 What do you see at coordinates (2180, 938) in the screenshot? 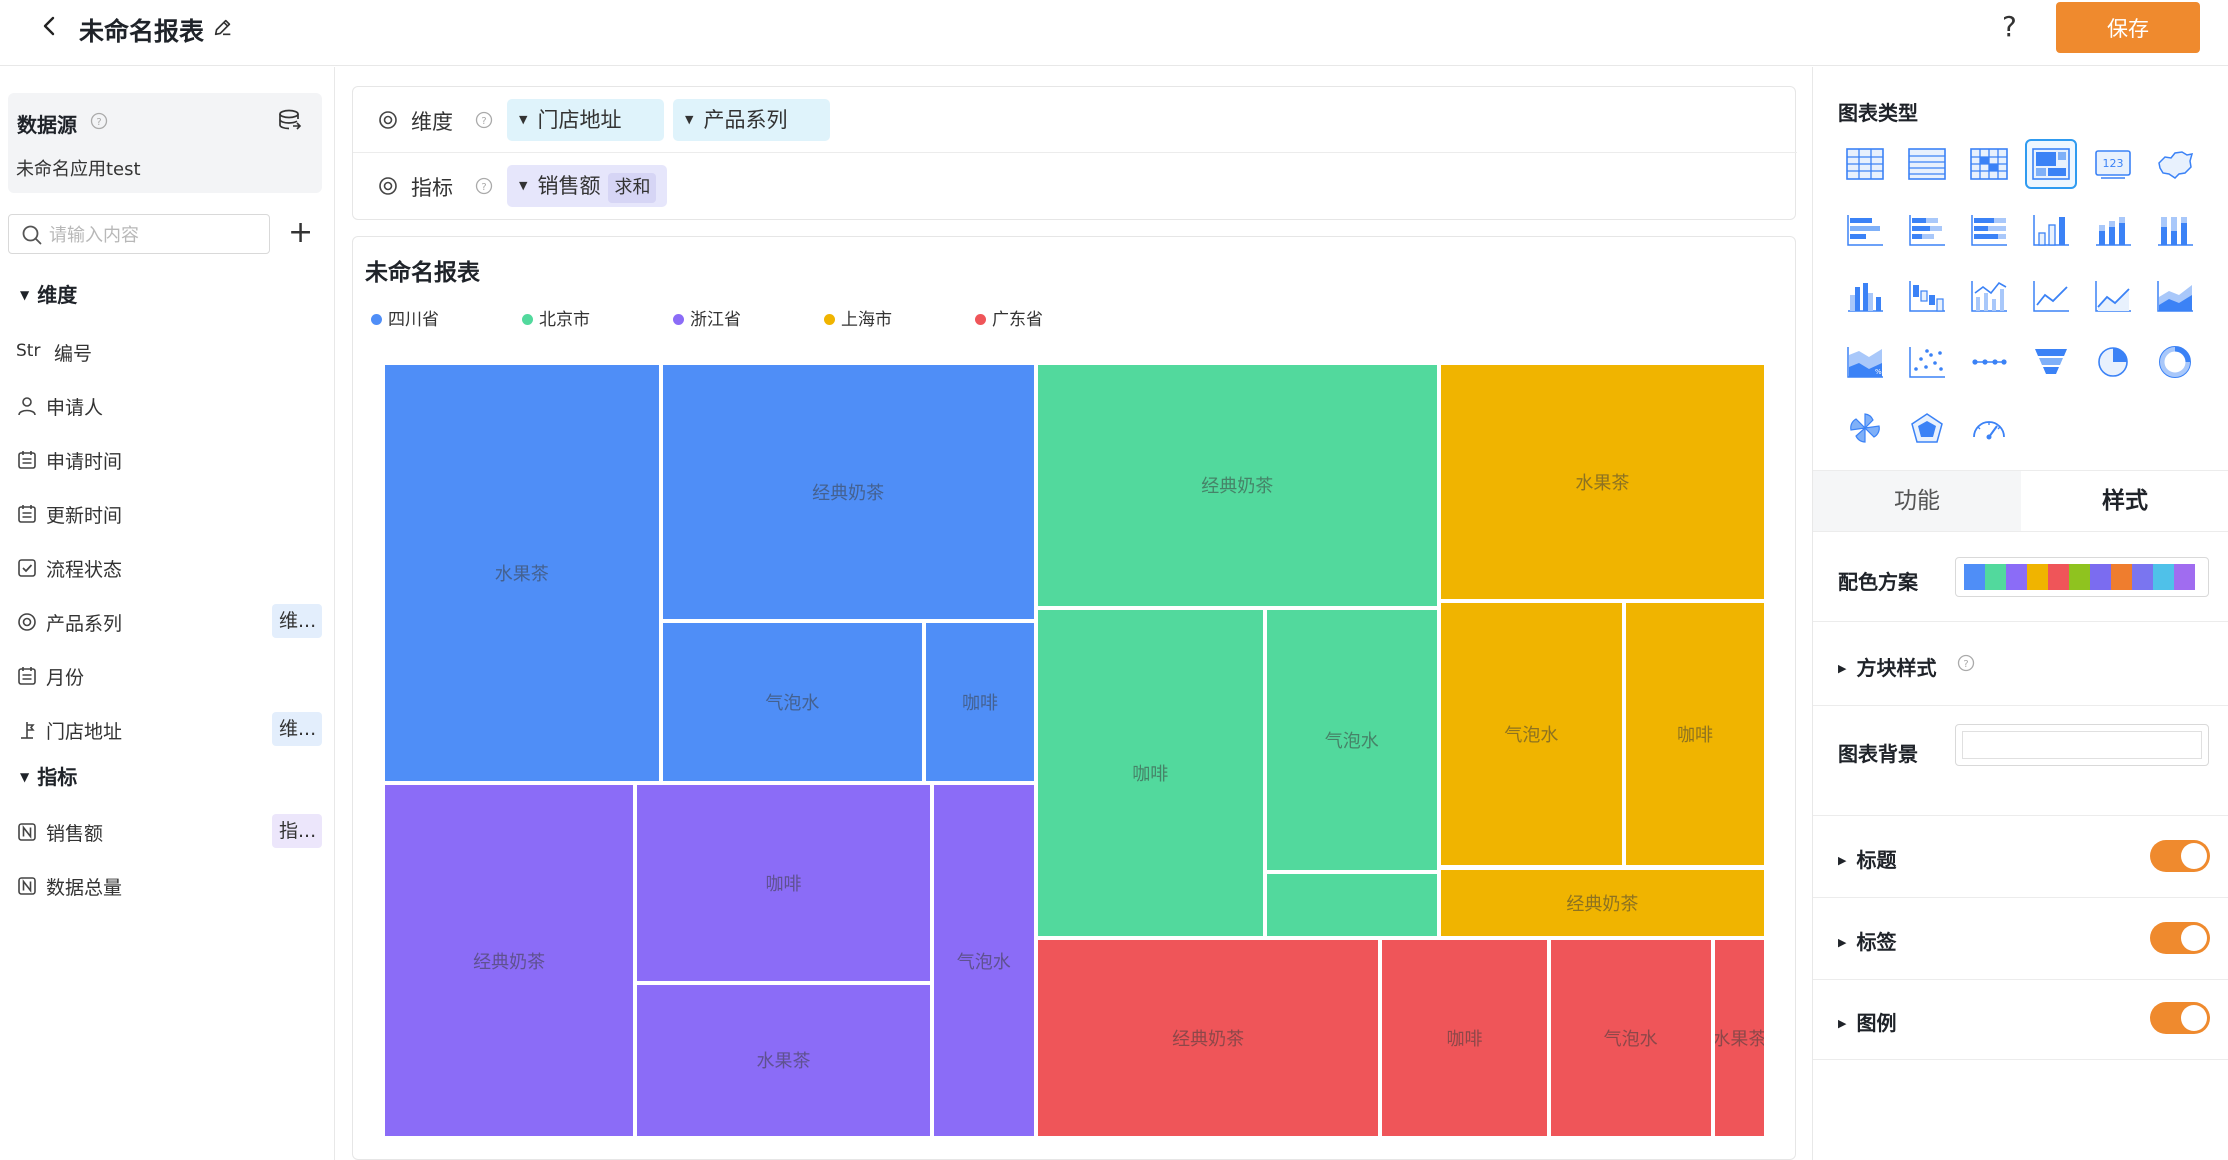
I see `label-toggle-switch` at bounding box center [2180, 938].